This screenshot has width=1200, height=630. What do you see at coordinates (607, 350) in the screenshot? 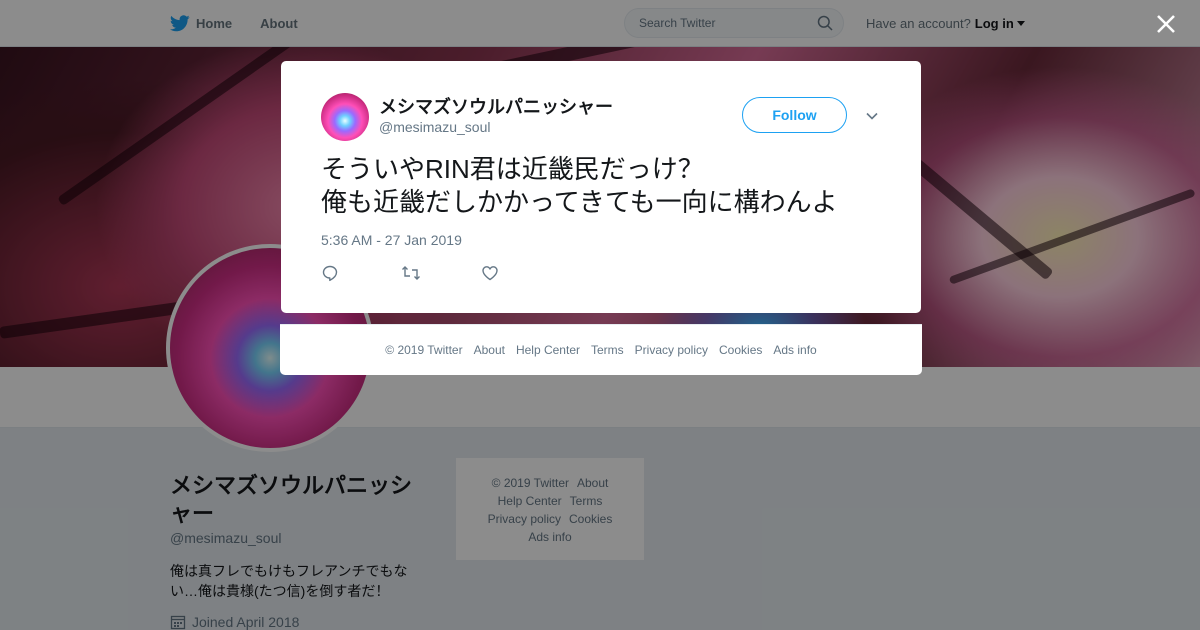
I see `footer-terms: Terms` at bounding box center [607, 350].